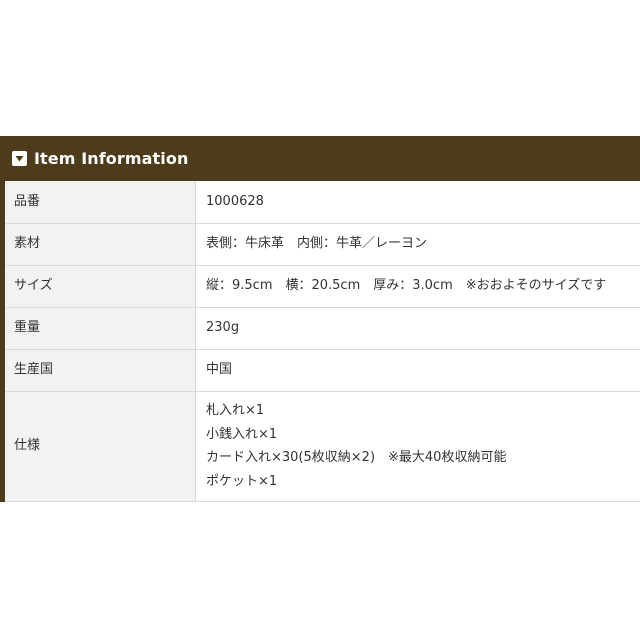 The width and height of the screenshot is (640, 640). Describe the element at coordinates (322, 158) in the screenshot. I see `section-header: Item Information` at that location.